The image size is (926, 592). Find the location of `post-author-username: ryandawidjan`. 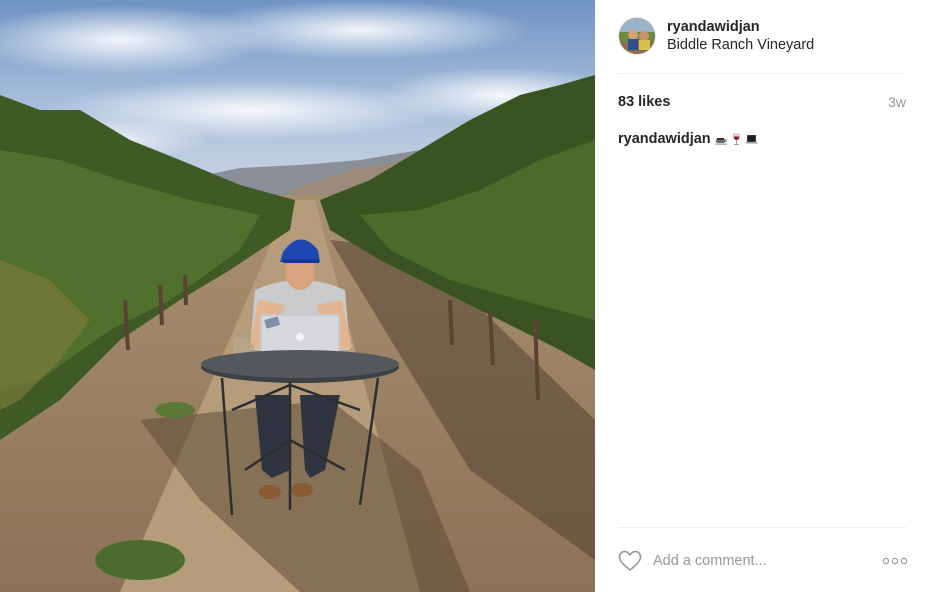

post-author-username: ryandawidjan is located at coordinates (740, 27).